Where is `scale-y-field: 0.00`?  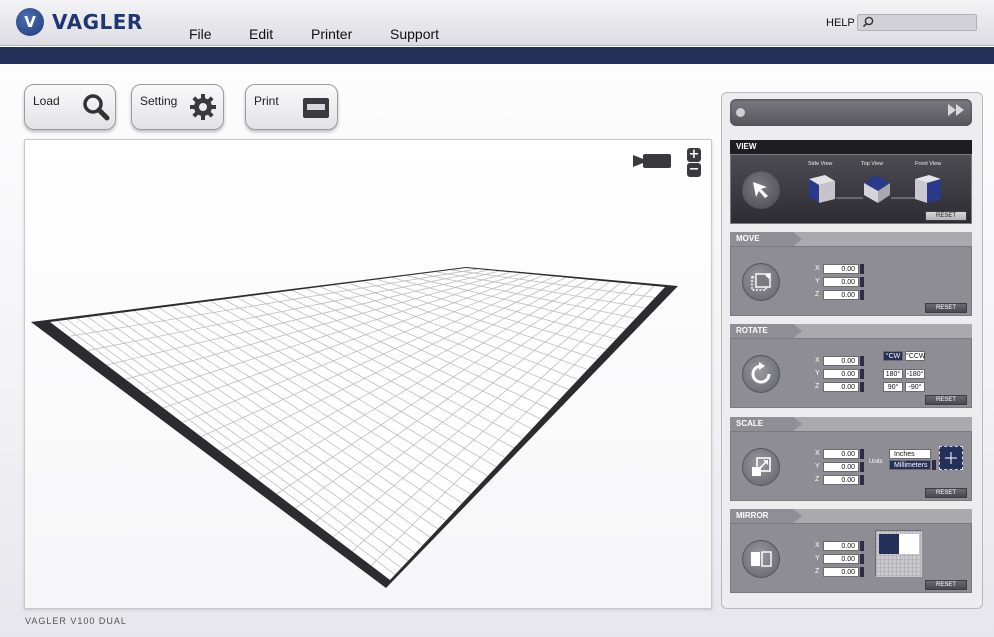
scale-y-field: 0.00 is located at coordinates (841, 466).